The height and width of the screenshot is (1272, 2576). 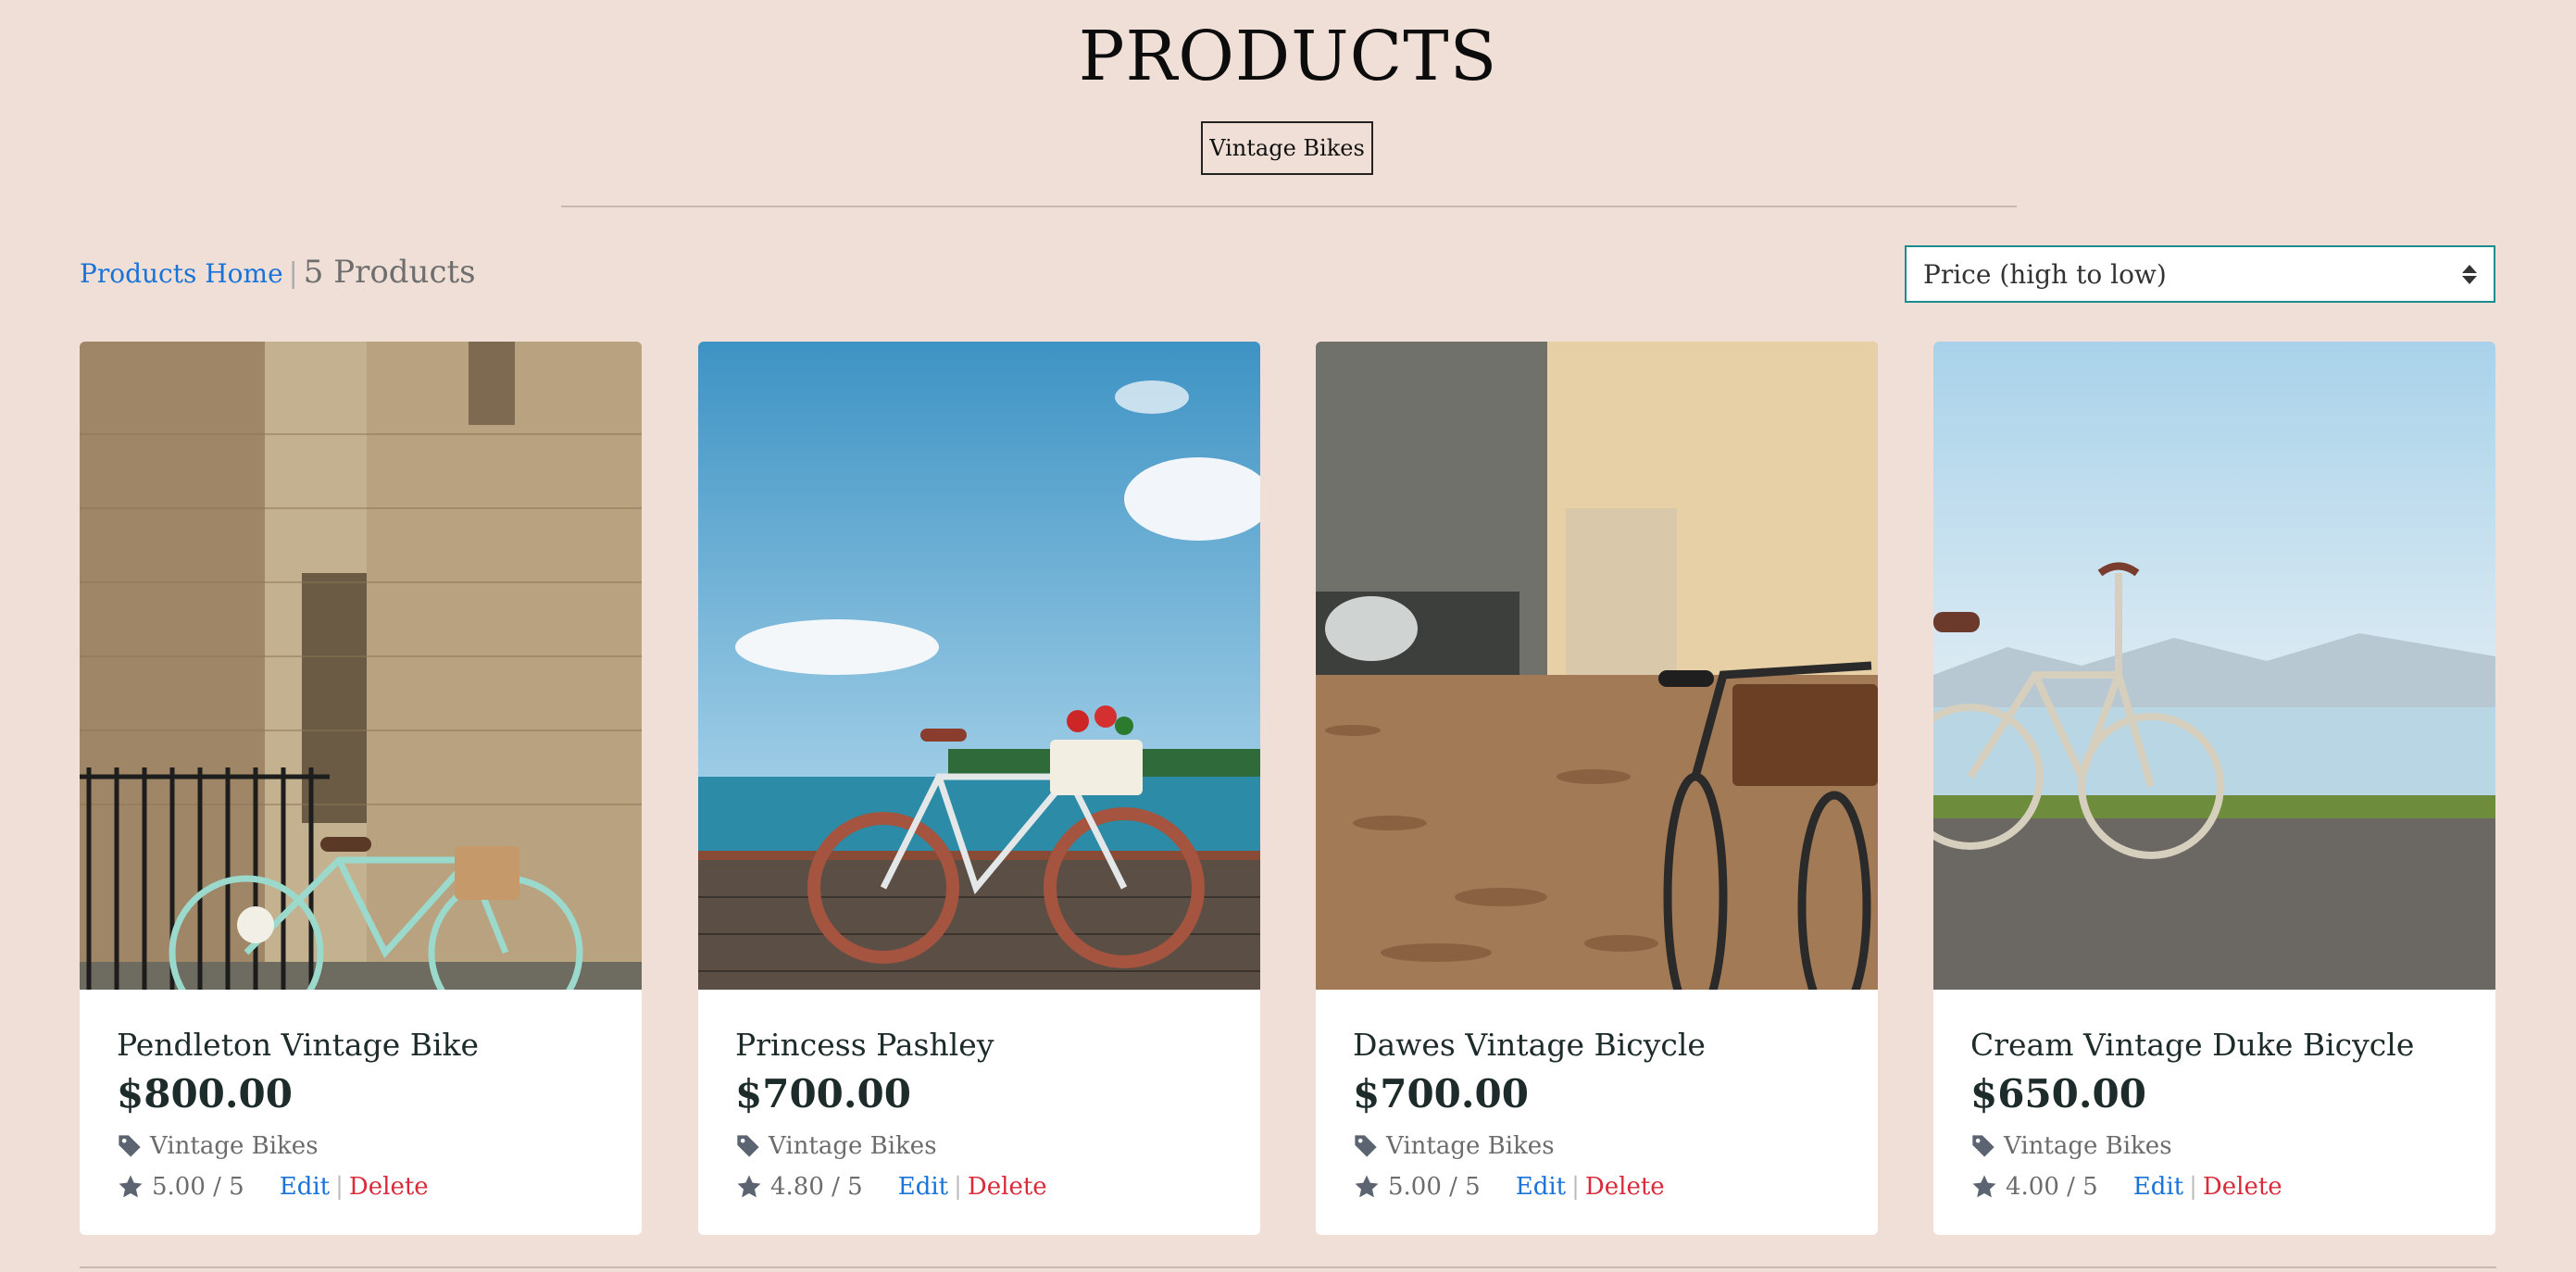 I want to click on product-name: Cream Vintage Duke Bicycle, so click(x=2219, y=1045).